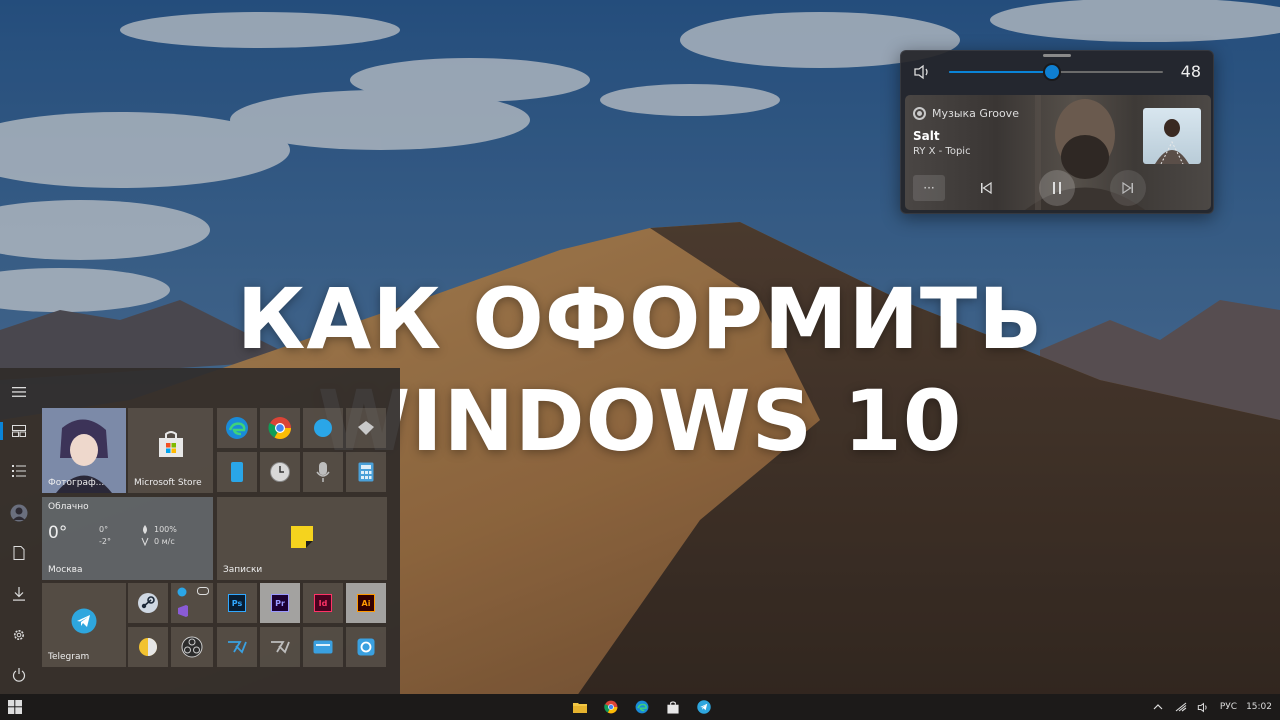  I want to click on weather-wind: 0 м/с, so click(164, 541).